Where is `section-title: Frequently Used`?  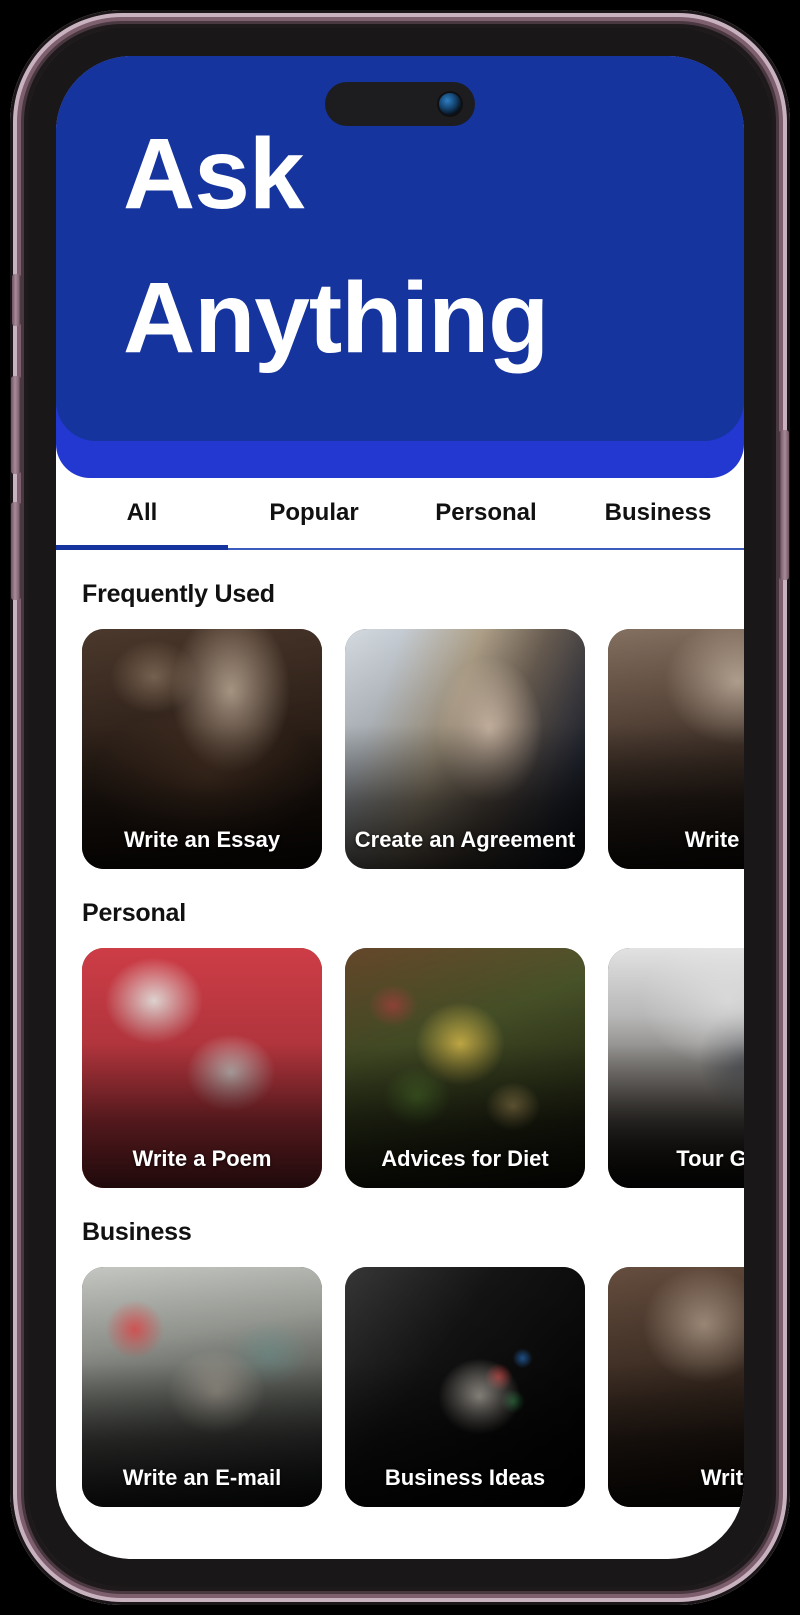
section-title: Frequently Used is located at coordinates (178, 594).